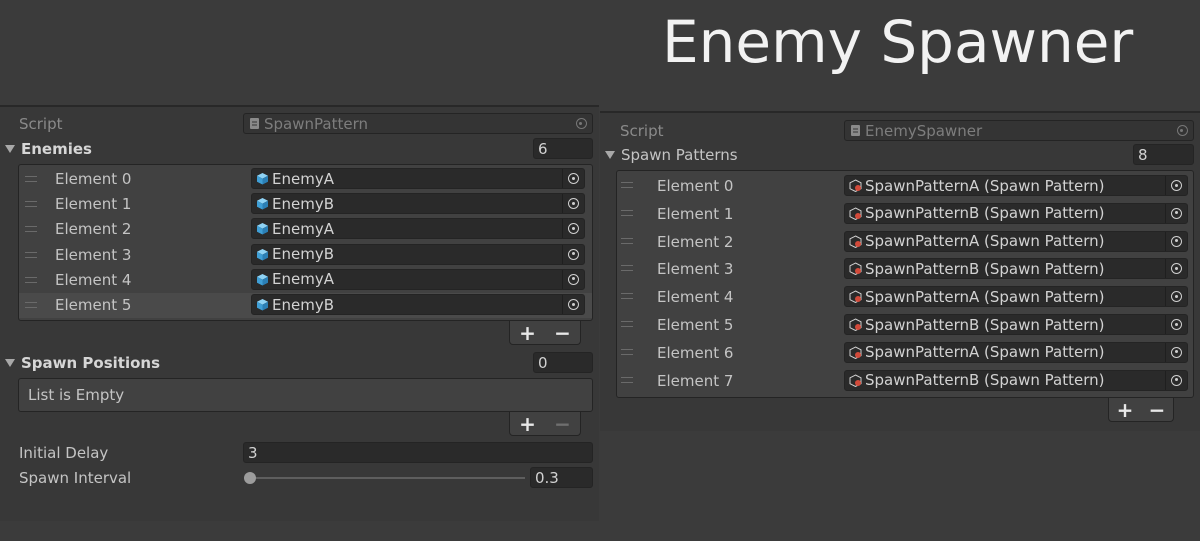  Describe the element at coordinates (76, 395) in the screenshot. I see `list-empty-text: List is Empty` at that location.